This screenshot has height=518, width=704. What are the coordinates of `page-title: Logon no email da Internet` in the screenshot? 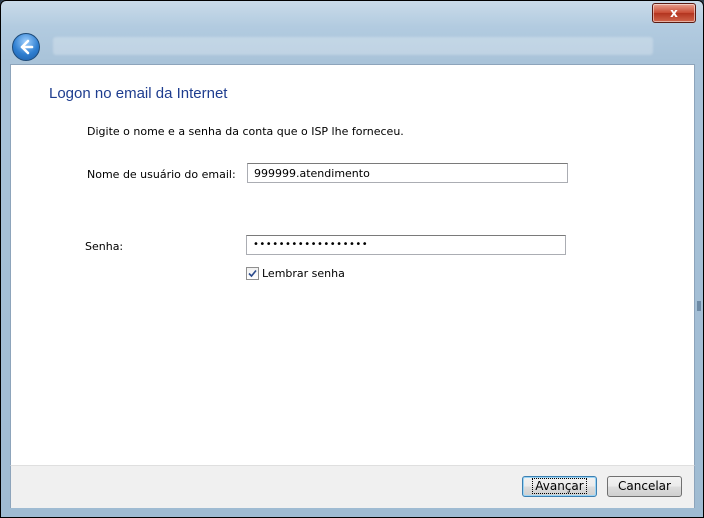 It's located at (138, 93).